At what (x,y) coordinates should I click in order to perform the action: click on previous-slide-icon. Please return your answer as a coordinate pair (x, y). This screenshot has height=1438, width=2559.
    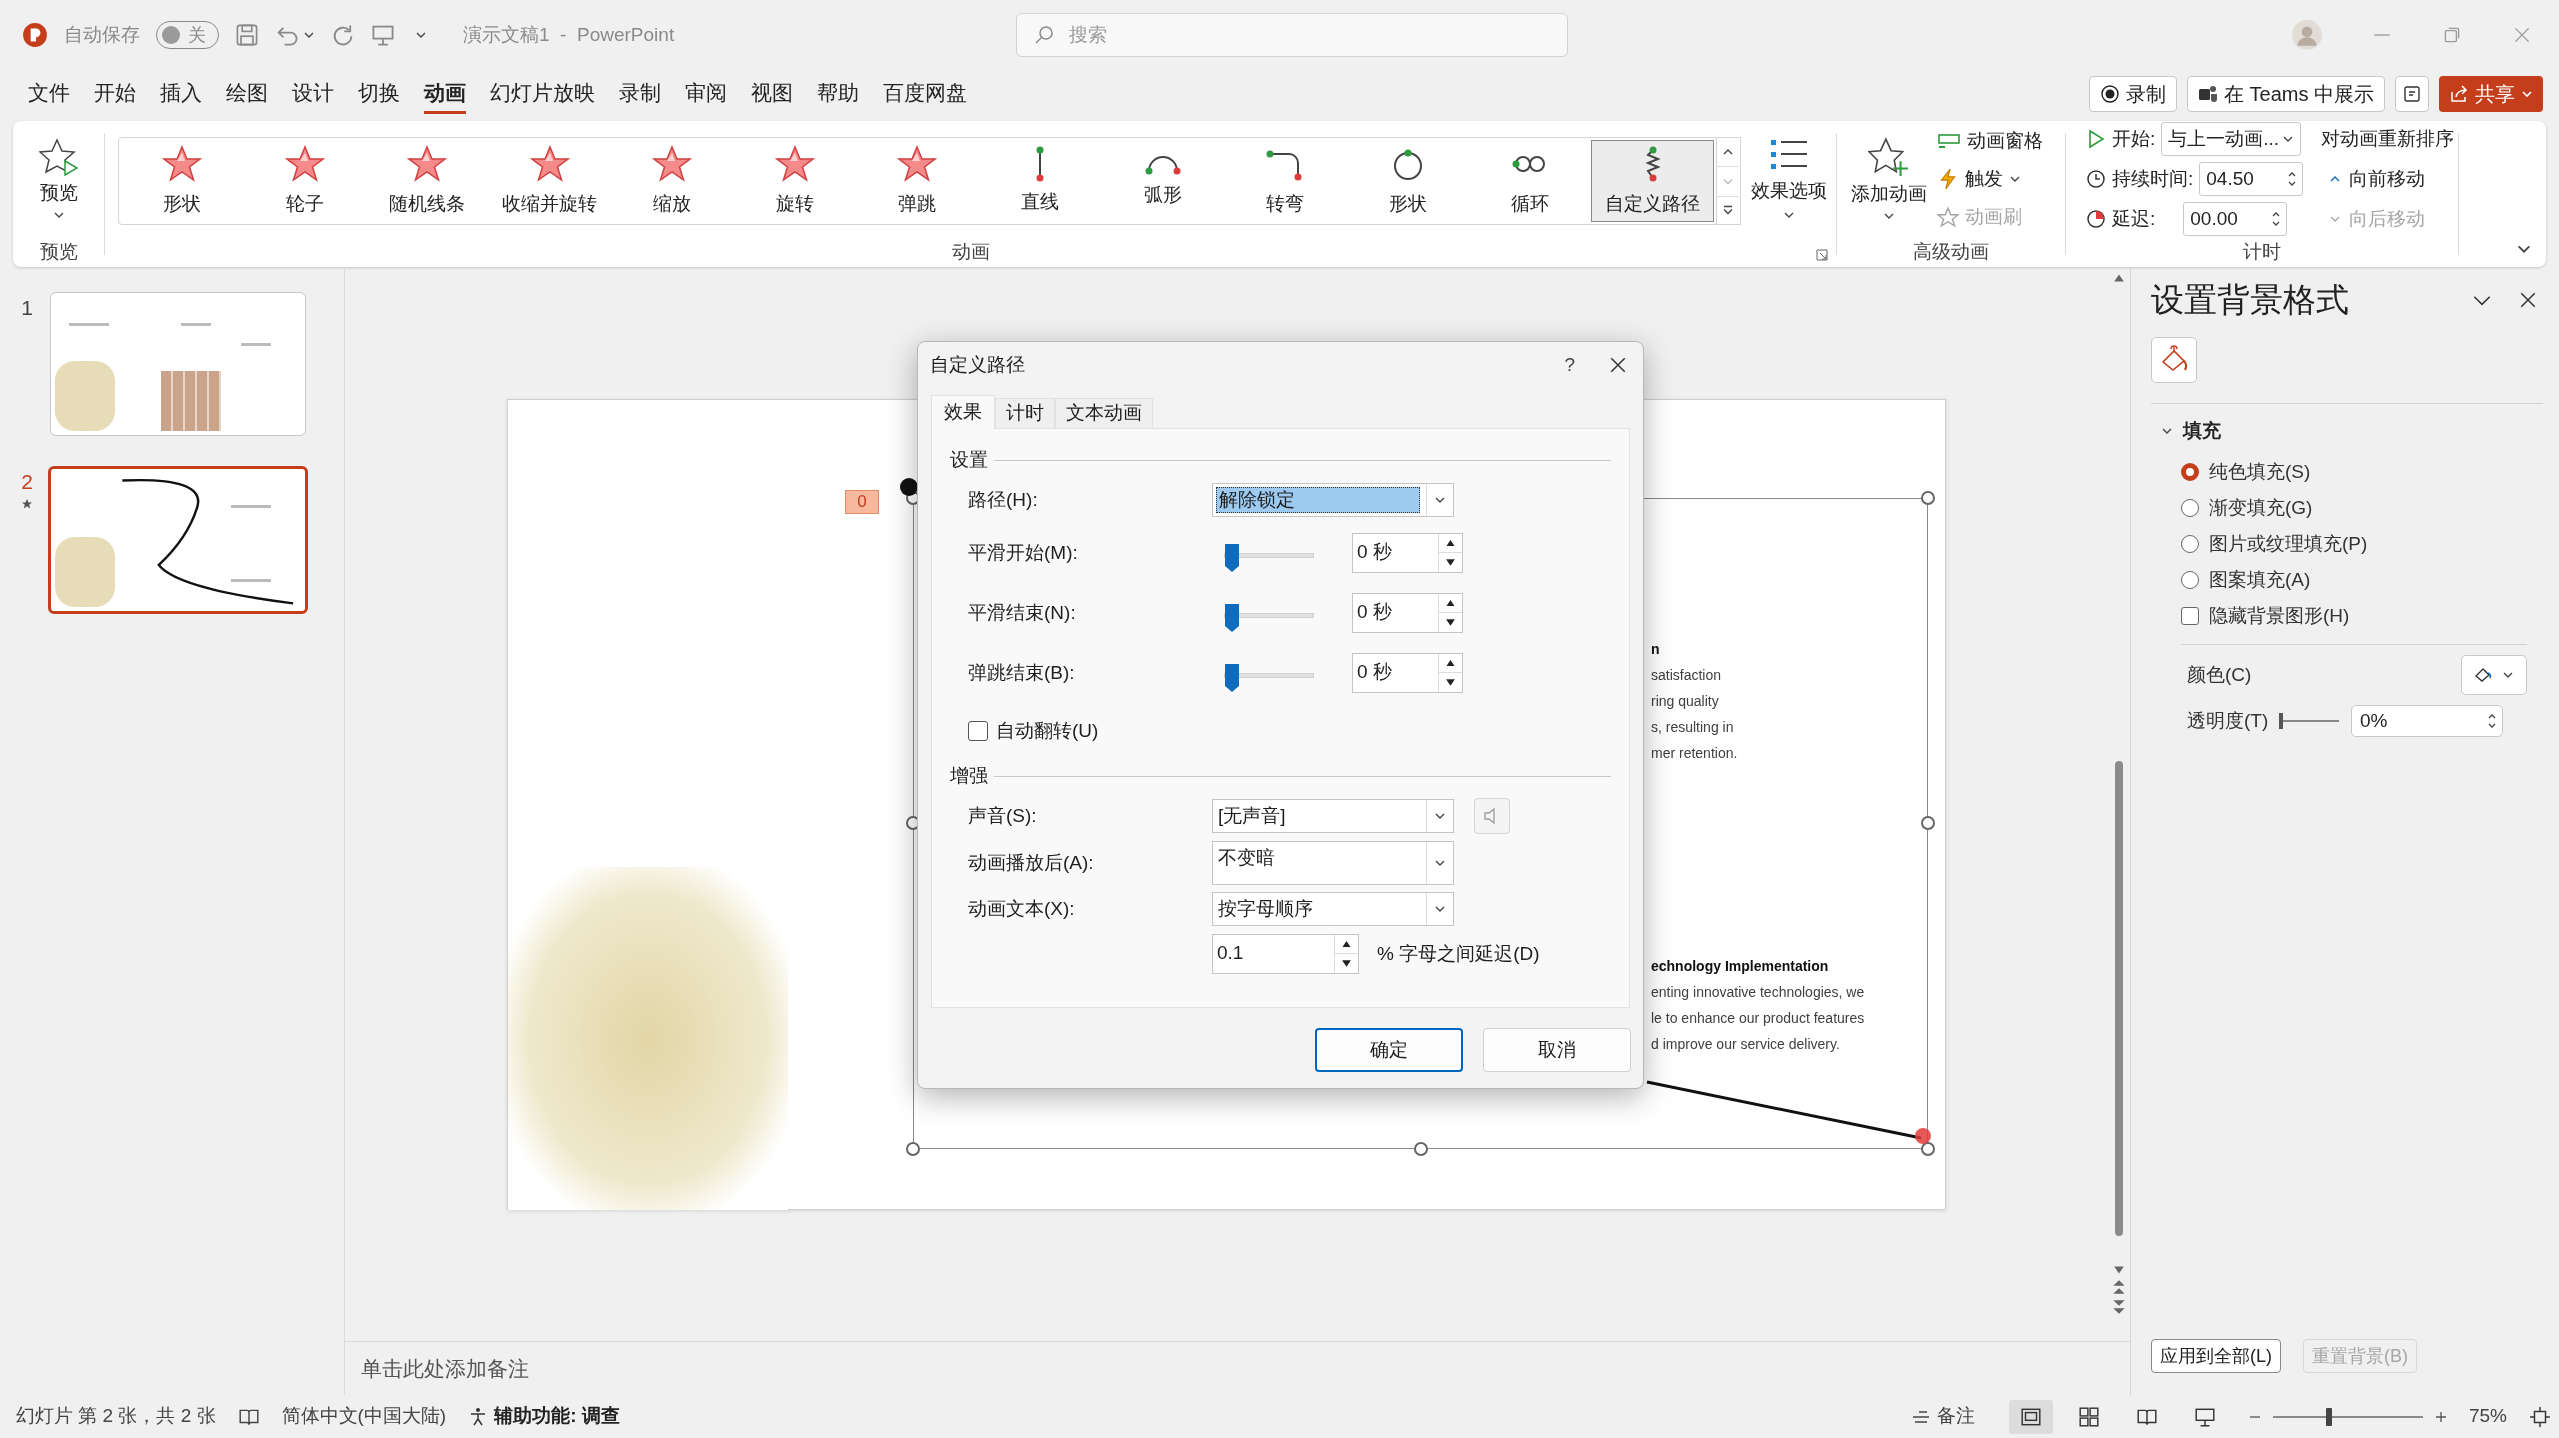
    Looking at the image, I should click on (2119, 1287).